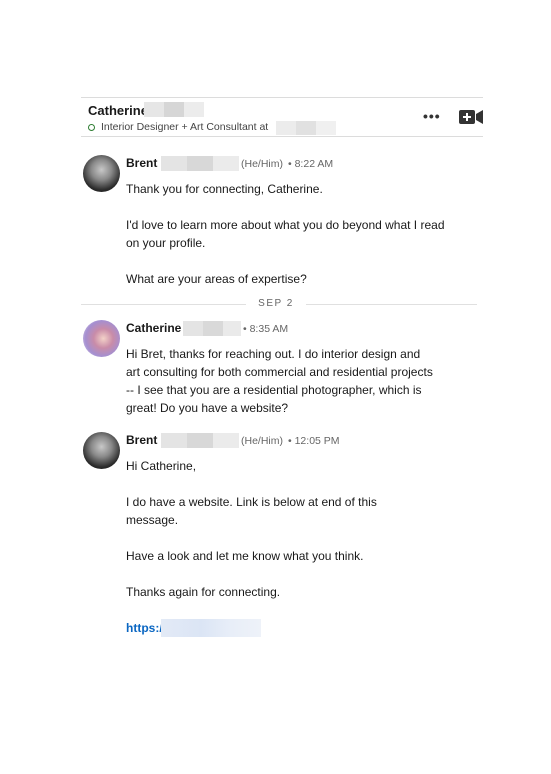  What do you see at coordinates (471, 117) in the screenshot?
I see `video-add-icon` at bounding box center [471, 117].